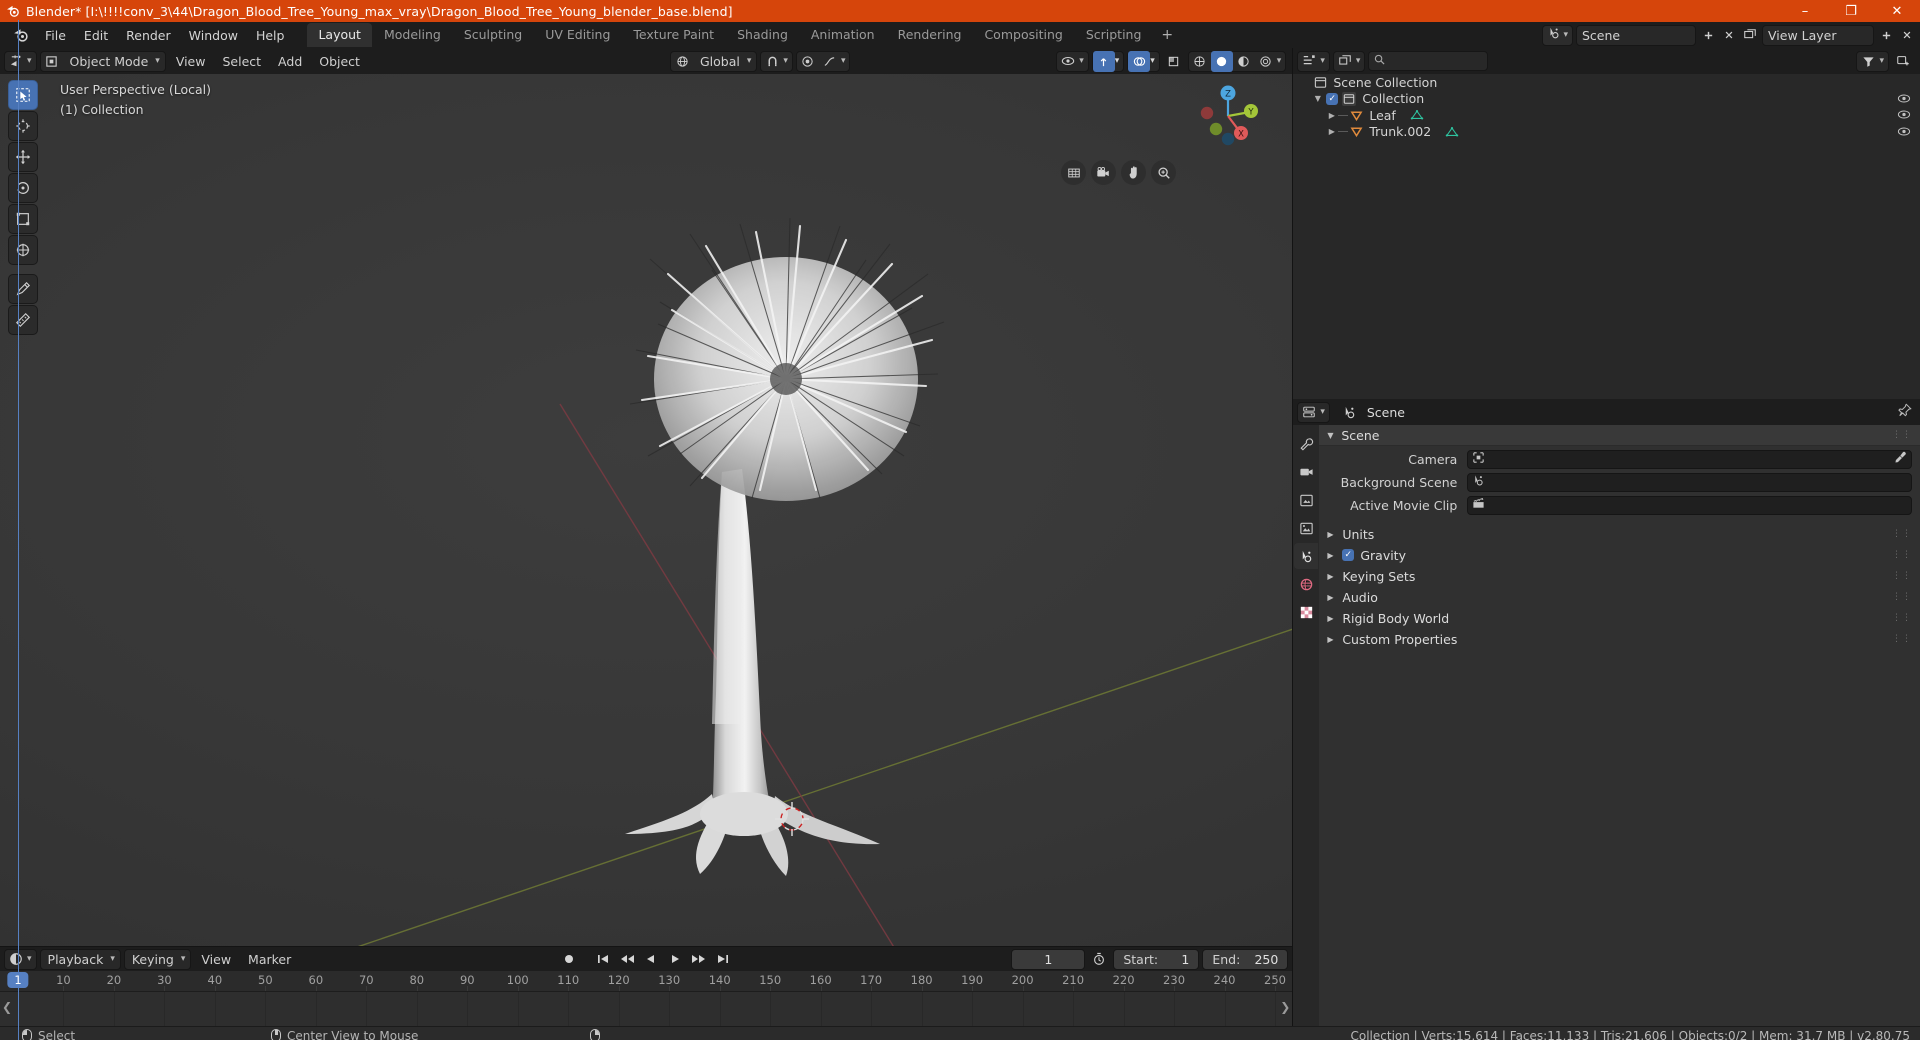 This screenshot has width=1920, height=1040. Describe the element at coordinates (241, 61) in the screenshot. I see `viewport-menu-select: Select` at that location.